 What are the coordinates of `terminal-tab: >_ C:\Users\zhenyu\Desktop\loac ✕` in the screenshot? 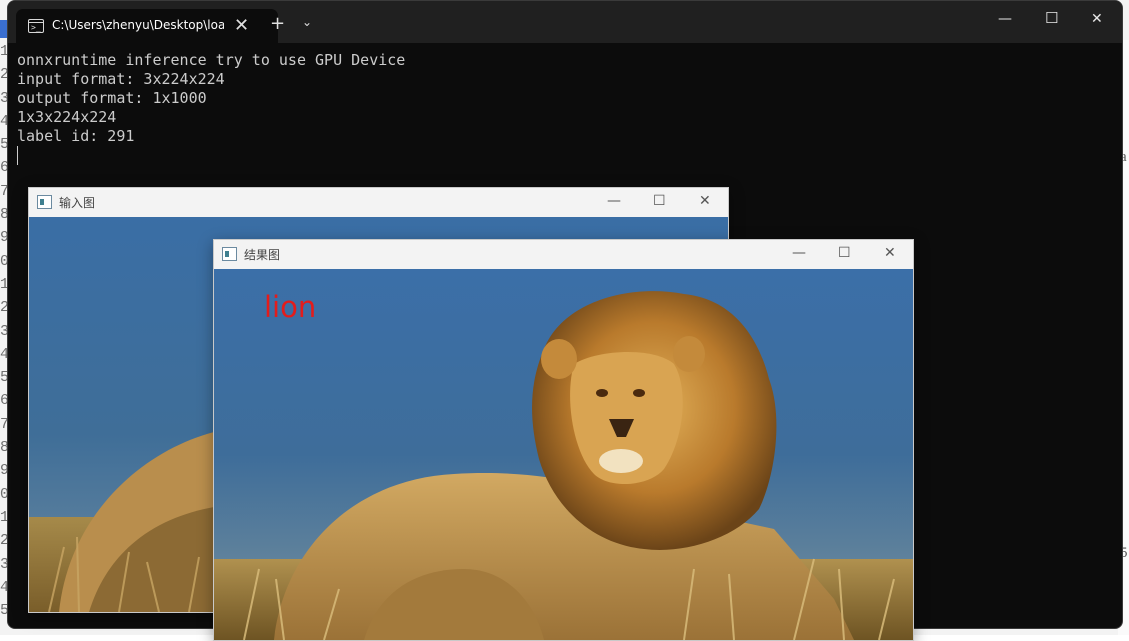 It's located at (147, 26).